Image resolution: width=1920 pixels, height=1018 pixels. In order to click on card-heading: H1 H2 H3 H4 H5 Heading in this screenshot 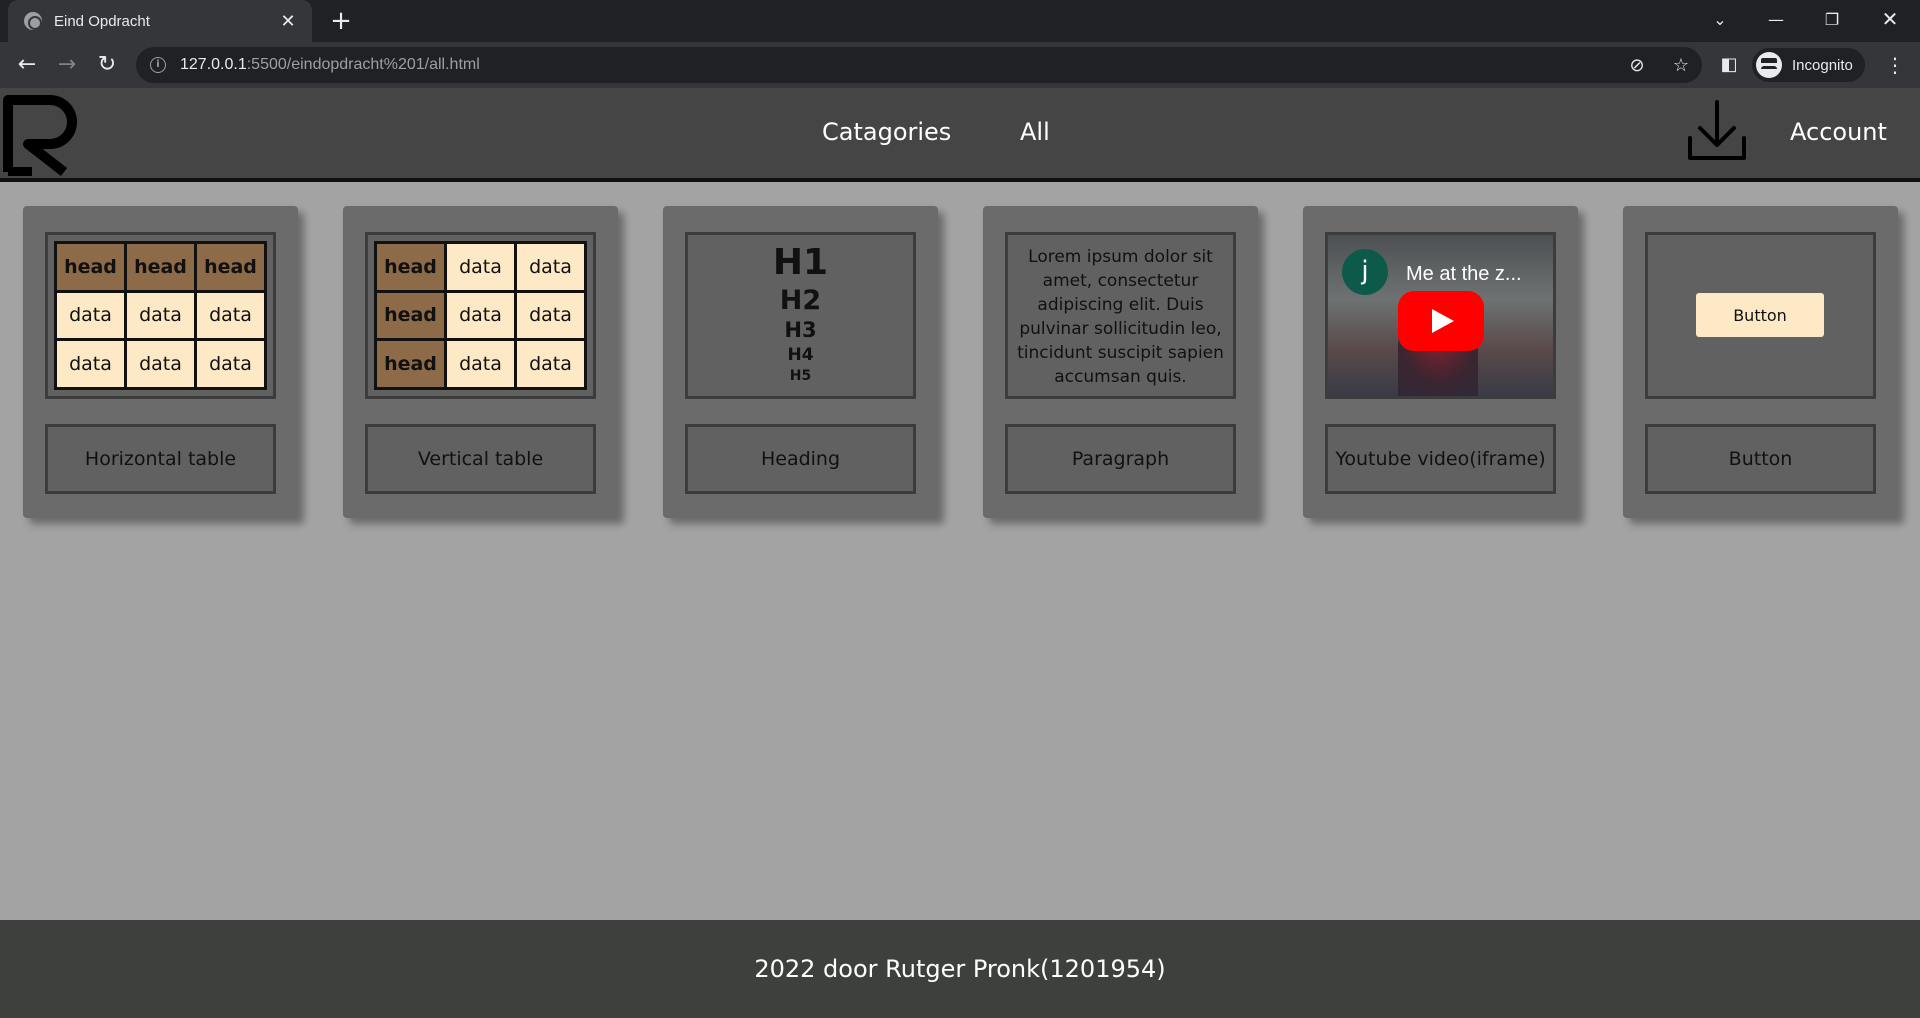, I will do `click(800, 362)`.